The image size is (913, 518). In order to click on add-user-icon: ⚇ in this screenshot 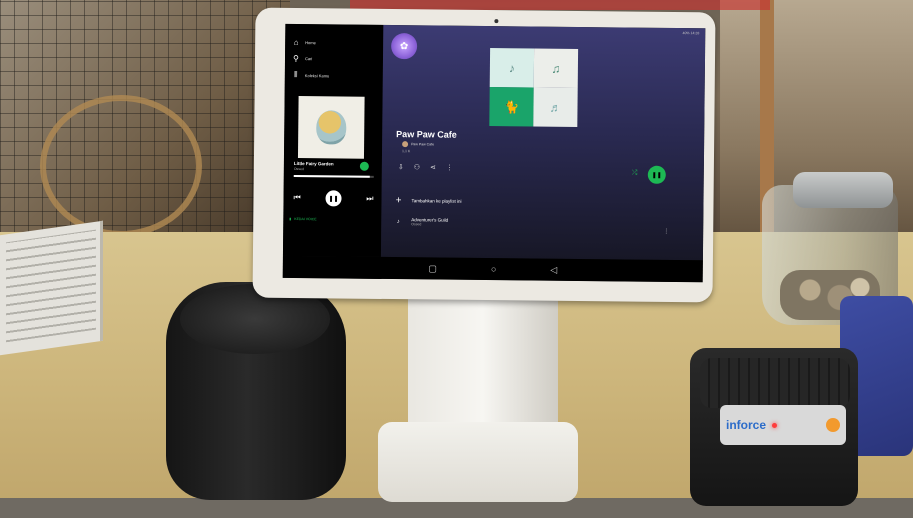, I will do `click(417, 167)`.